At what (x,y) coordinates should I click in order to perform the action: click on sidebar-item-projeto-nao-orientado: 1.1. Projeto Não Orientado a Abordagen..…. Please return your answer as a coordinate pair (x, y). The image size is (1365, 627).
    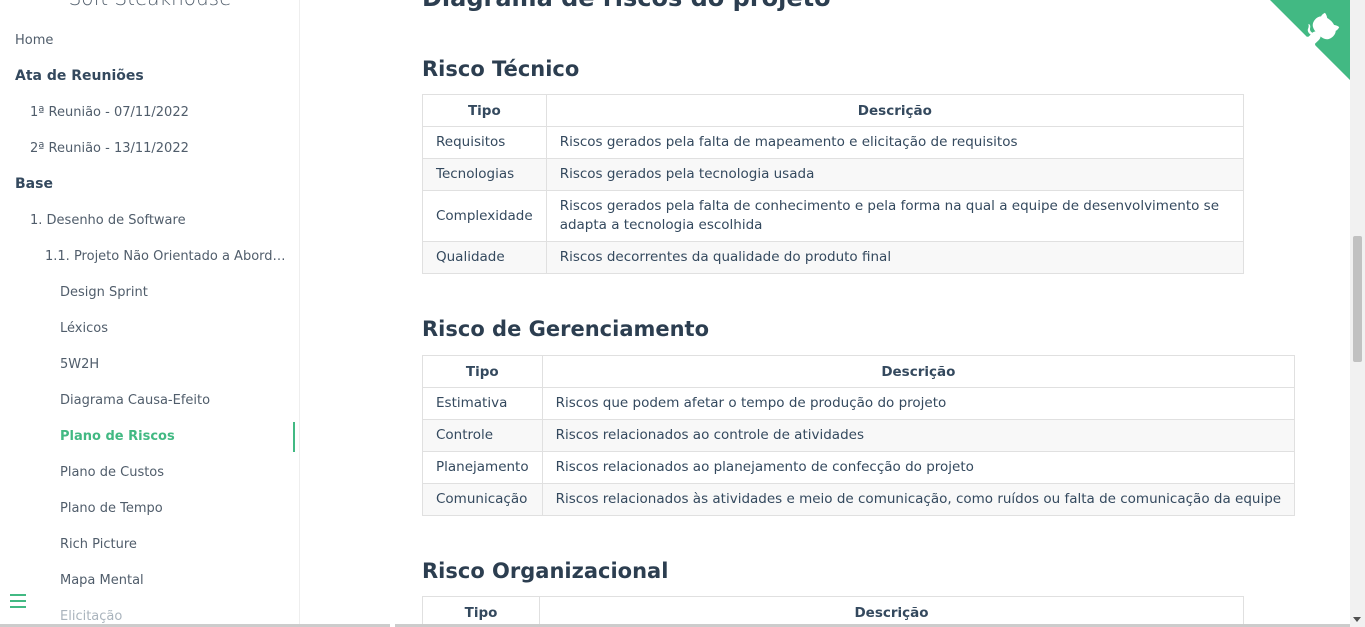
    Looking at the image, I should click on (169, 256).